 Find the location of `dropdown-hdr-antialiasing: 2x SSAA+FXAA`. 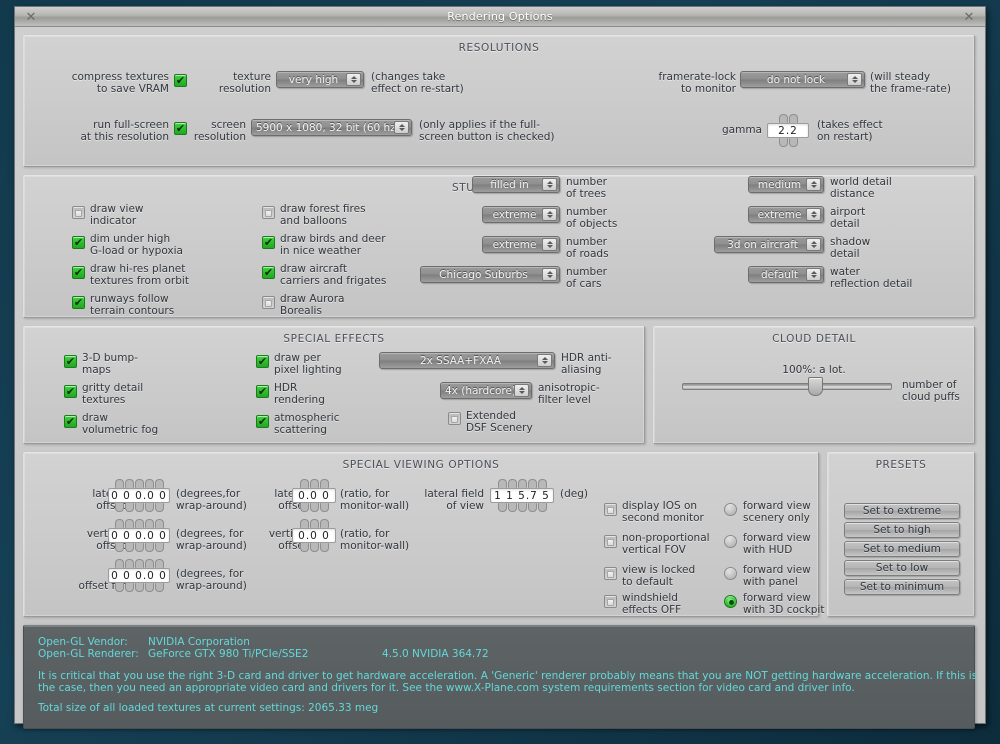

dropdown-hdr-antialiasing: 2x SSAA+FXAA is located at coordinates (467, 360).